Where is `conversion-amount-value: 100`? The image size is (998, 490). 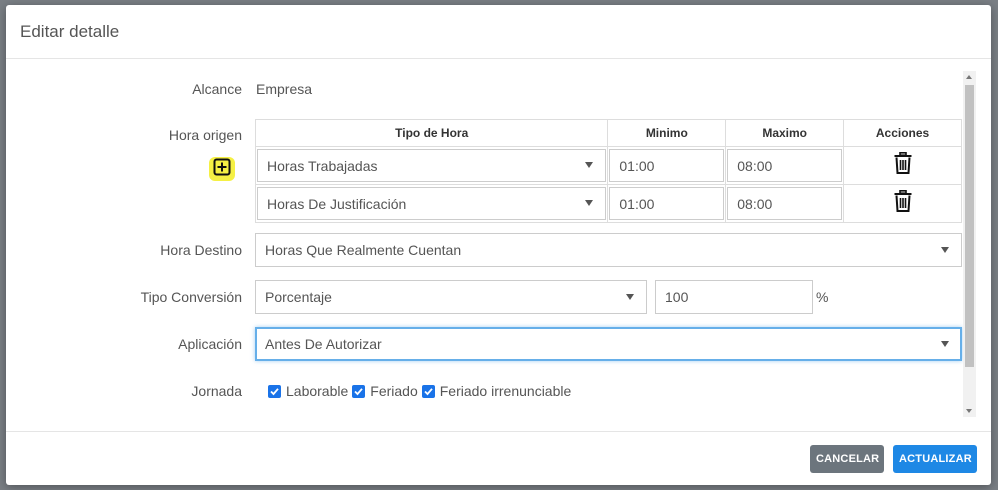 conversion-amount-value: 100 is located at coordinates (677, 297).